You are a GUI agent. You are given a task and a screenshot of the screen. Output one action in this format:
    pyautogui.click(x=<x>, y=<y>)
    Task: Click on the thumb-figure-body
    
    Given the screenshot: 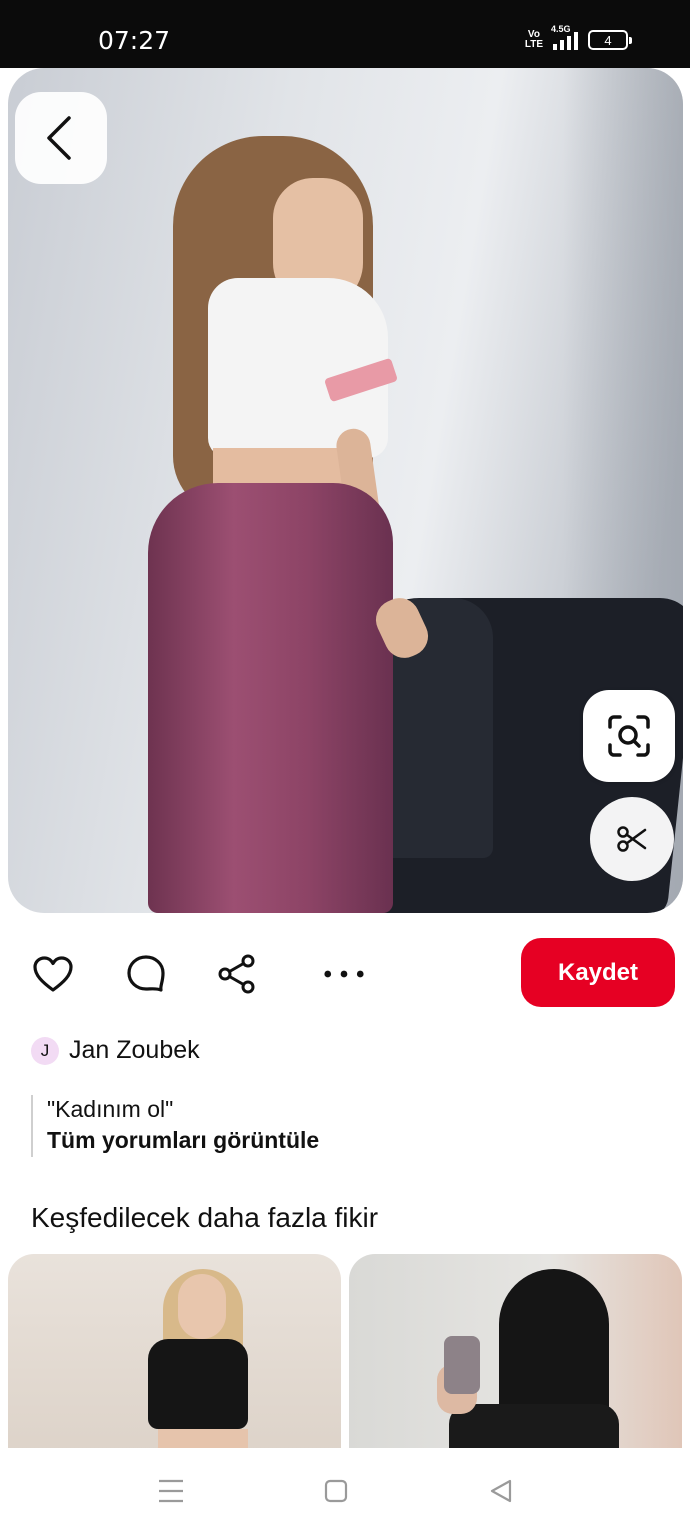 What is the action you would take?
    pyautogui.click(x=534, y=1429)
    